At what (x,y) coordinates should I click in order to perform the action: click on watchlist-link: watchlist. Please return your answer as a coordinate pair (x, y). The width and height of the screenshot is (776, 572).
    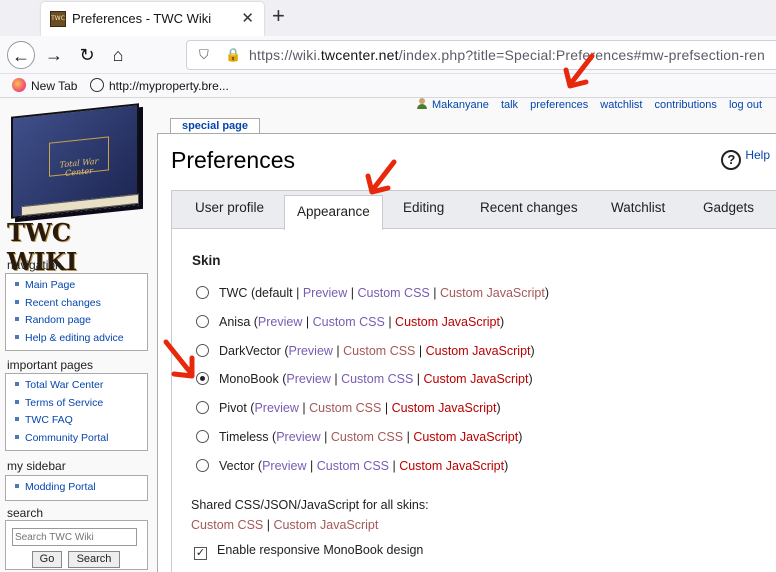
    Looking at the image, I should click on (621, 105).